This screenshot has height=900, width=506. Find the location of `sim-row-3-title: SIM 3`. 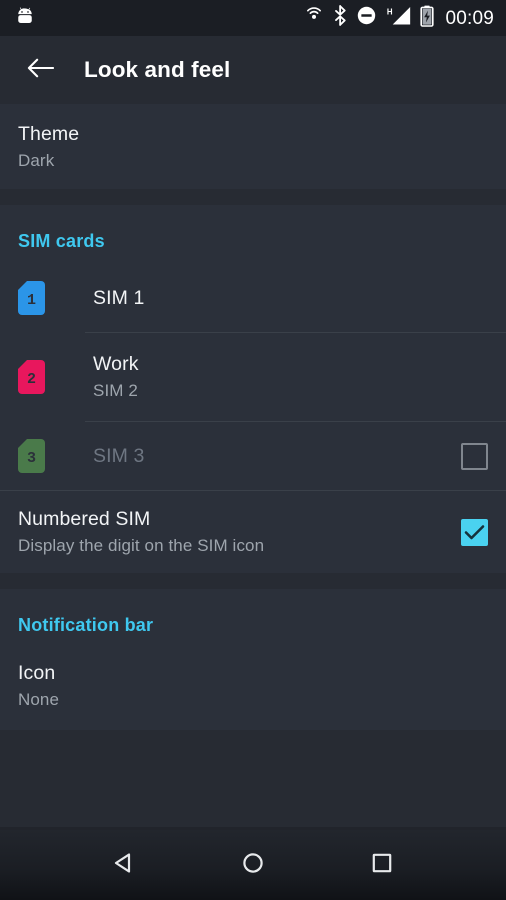

sim-row-3-title: SIM 3 is located at coordinates (119, 455).